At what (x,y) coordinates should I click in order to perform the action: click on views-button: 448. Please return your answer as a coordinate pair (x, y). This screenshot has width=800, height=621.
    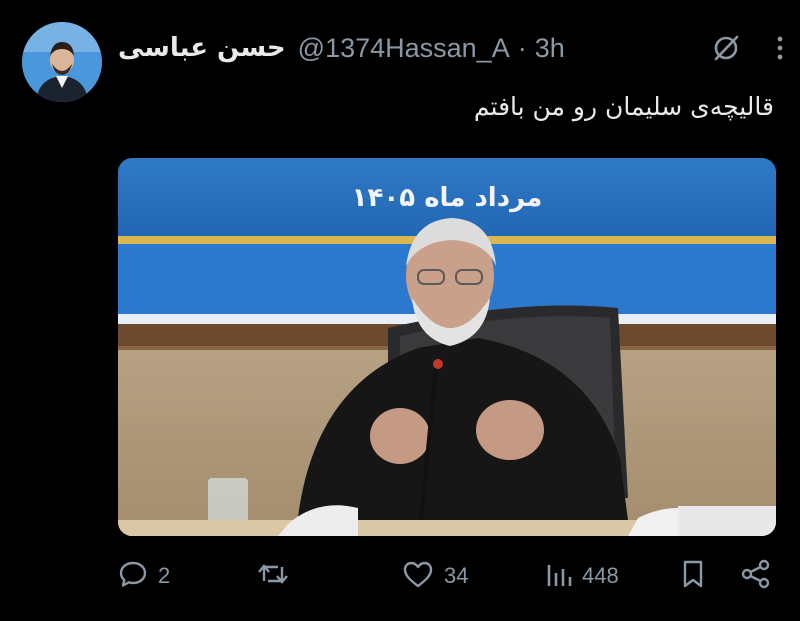
    Looking at the image, I should click on (582, 576).